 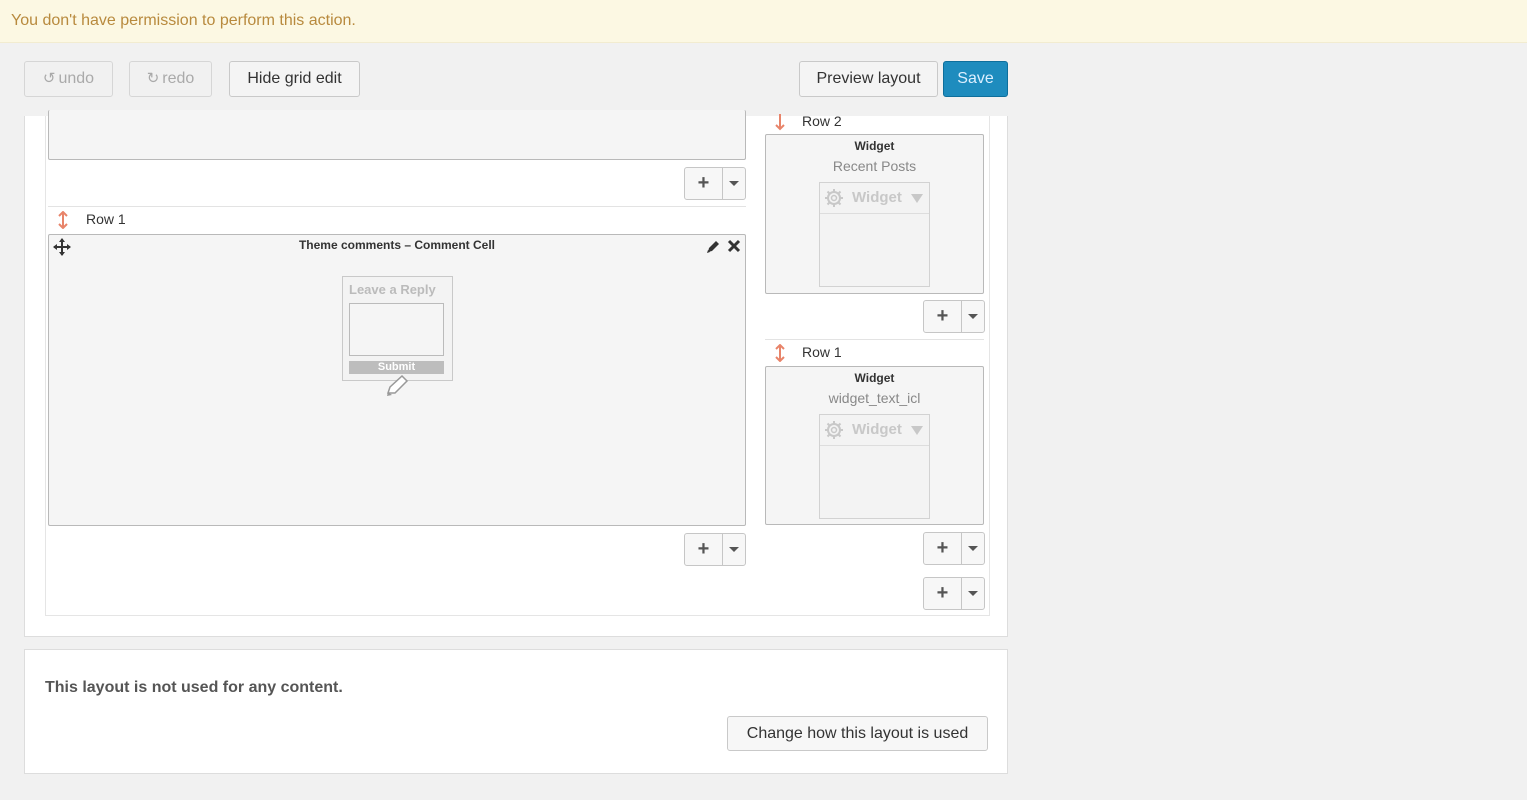 What do you see at coordinates (153, 78) in the screenshot?
I see `redo-icon: ↻` at bounding box center [153, 78].